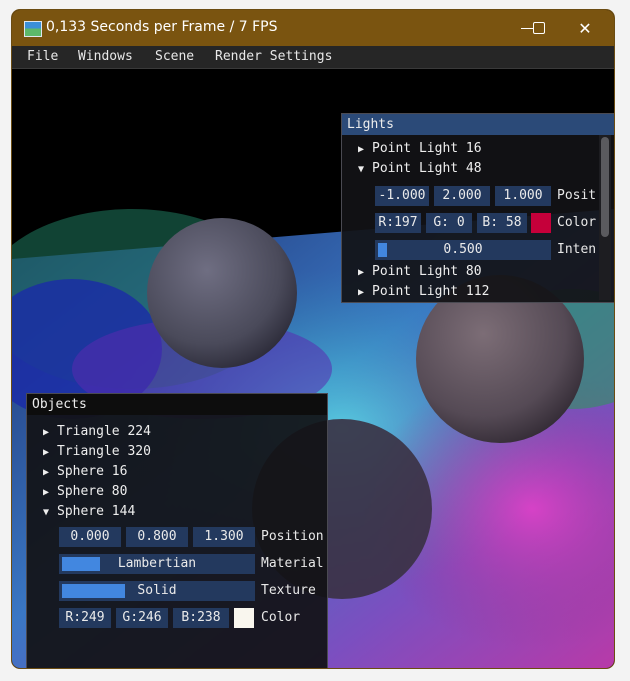 The image size is (630, 681). What do you see at coordinates (478, 124) in the screenshot?
I see `lights-panel-title: Lights` at bounding box center [478, 124].